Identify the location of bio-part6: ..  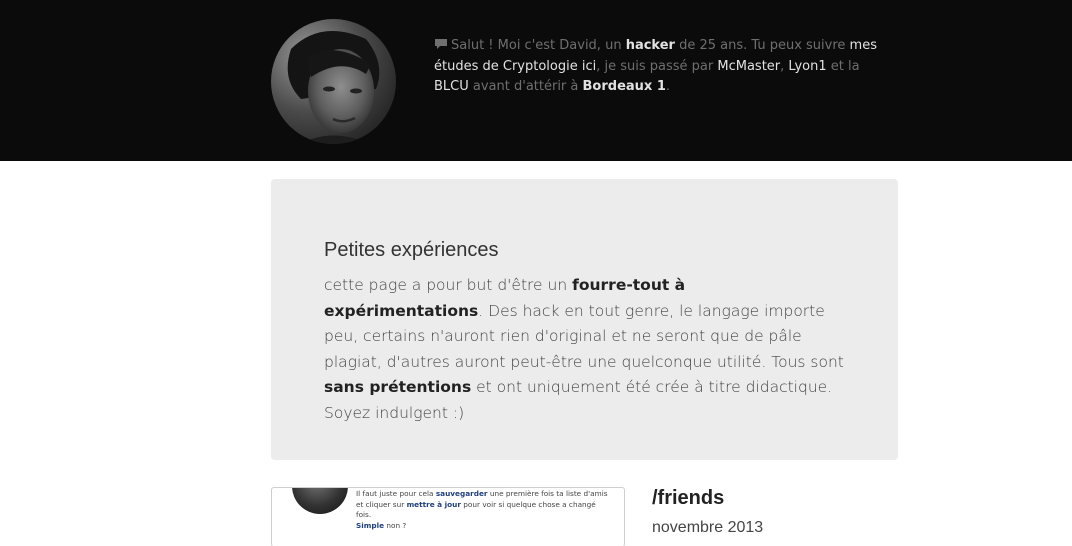
(668, 86).